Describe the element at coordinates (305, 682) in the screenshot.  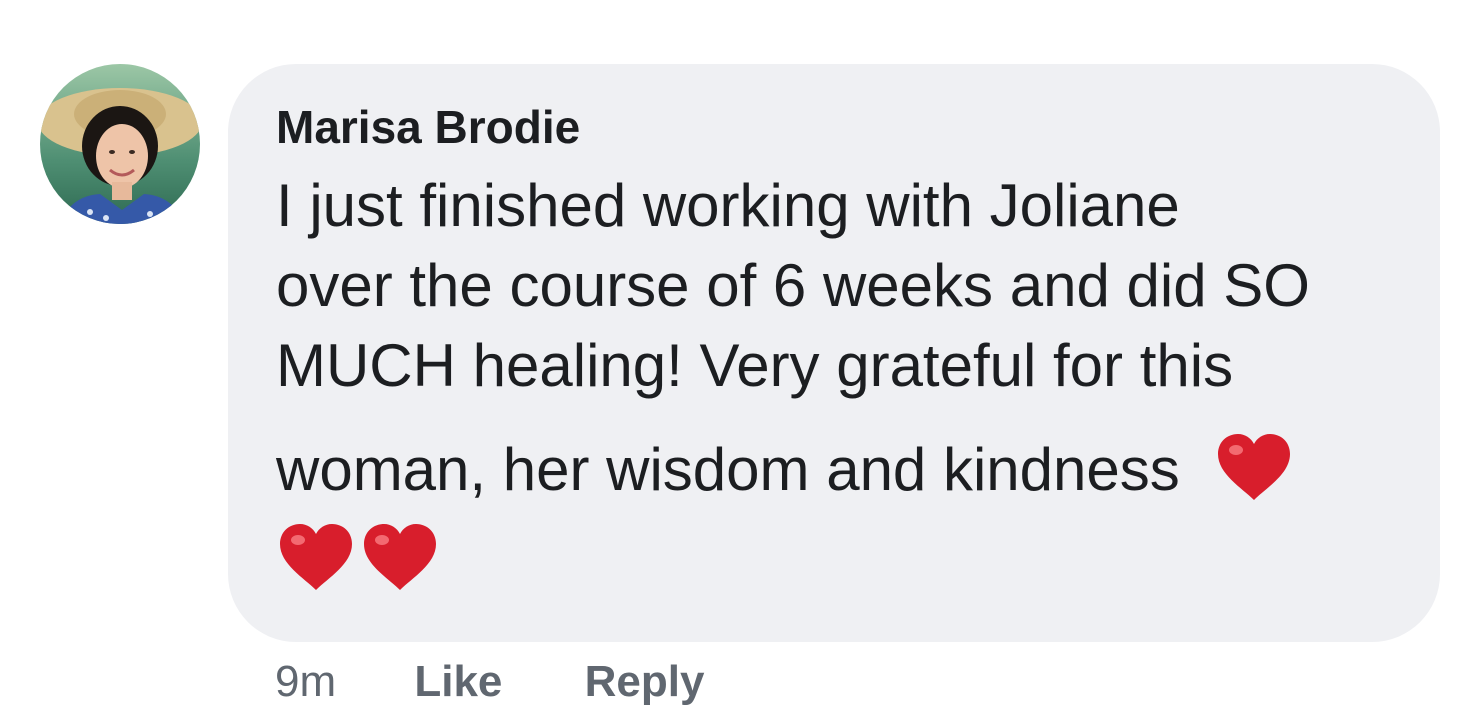
I see `timestamp: 9m` at that location.